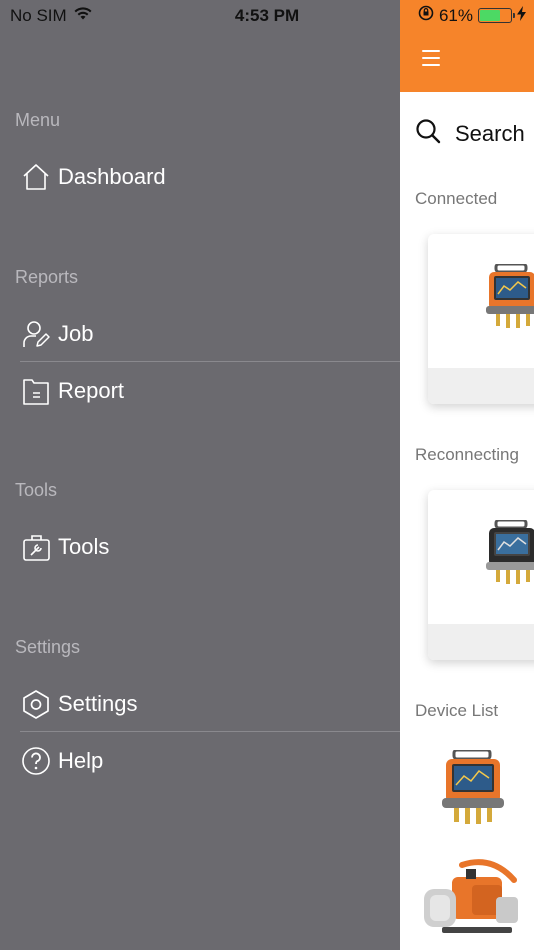 This screenshot has height=950, width=534. Describe the element at coordinates (47, 277) in the screenshot. I see `section-title-reports: Reports` at that location.